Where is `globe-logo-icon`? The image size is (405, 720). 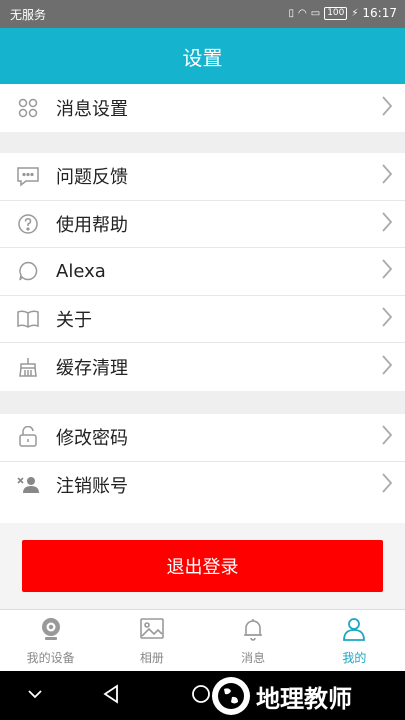 globe-logo-icon is located at coordinates (231, 696).